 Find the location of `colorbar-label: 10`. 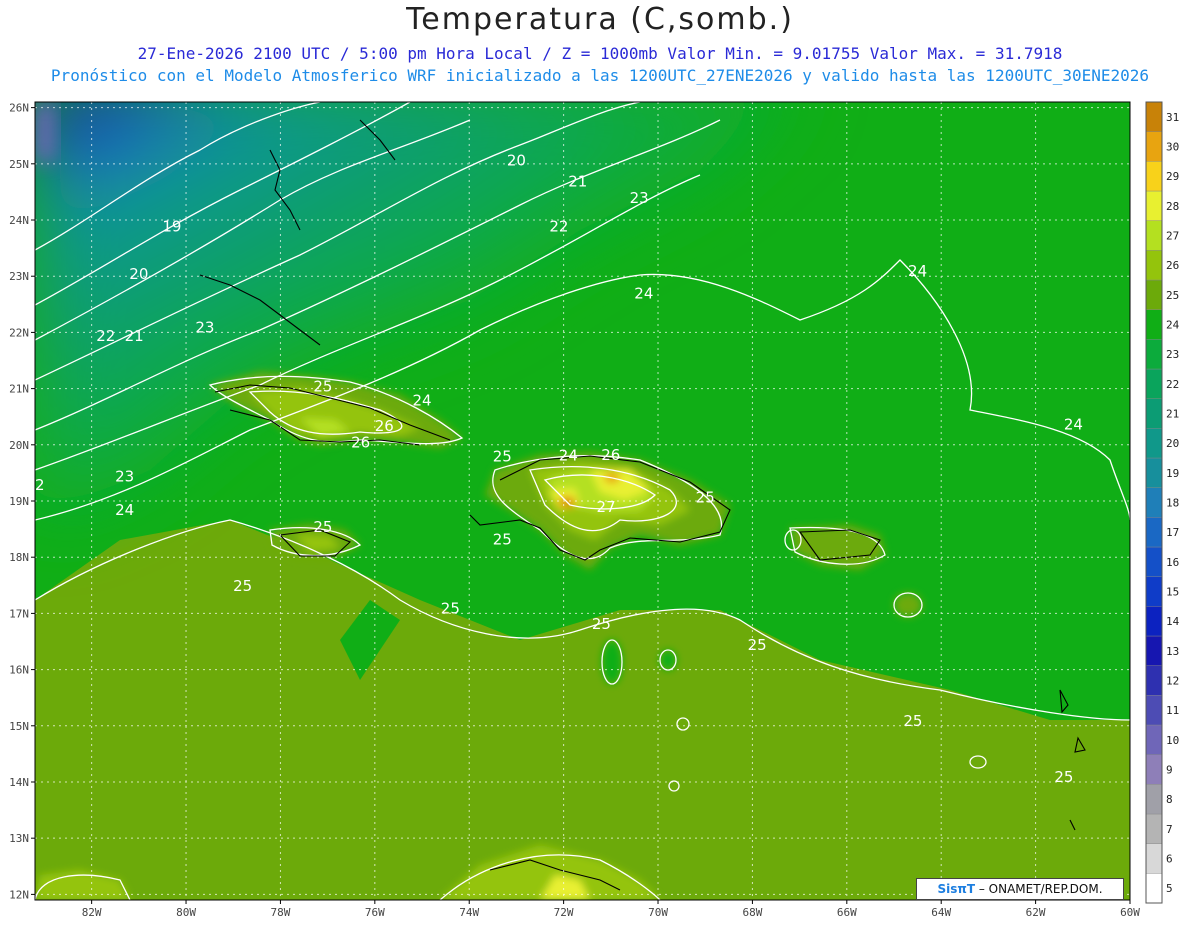

colorbar-label: 10 is located at coordinates (1172, 740).